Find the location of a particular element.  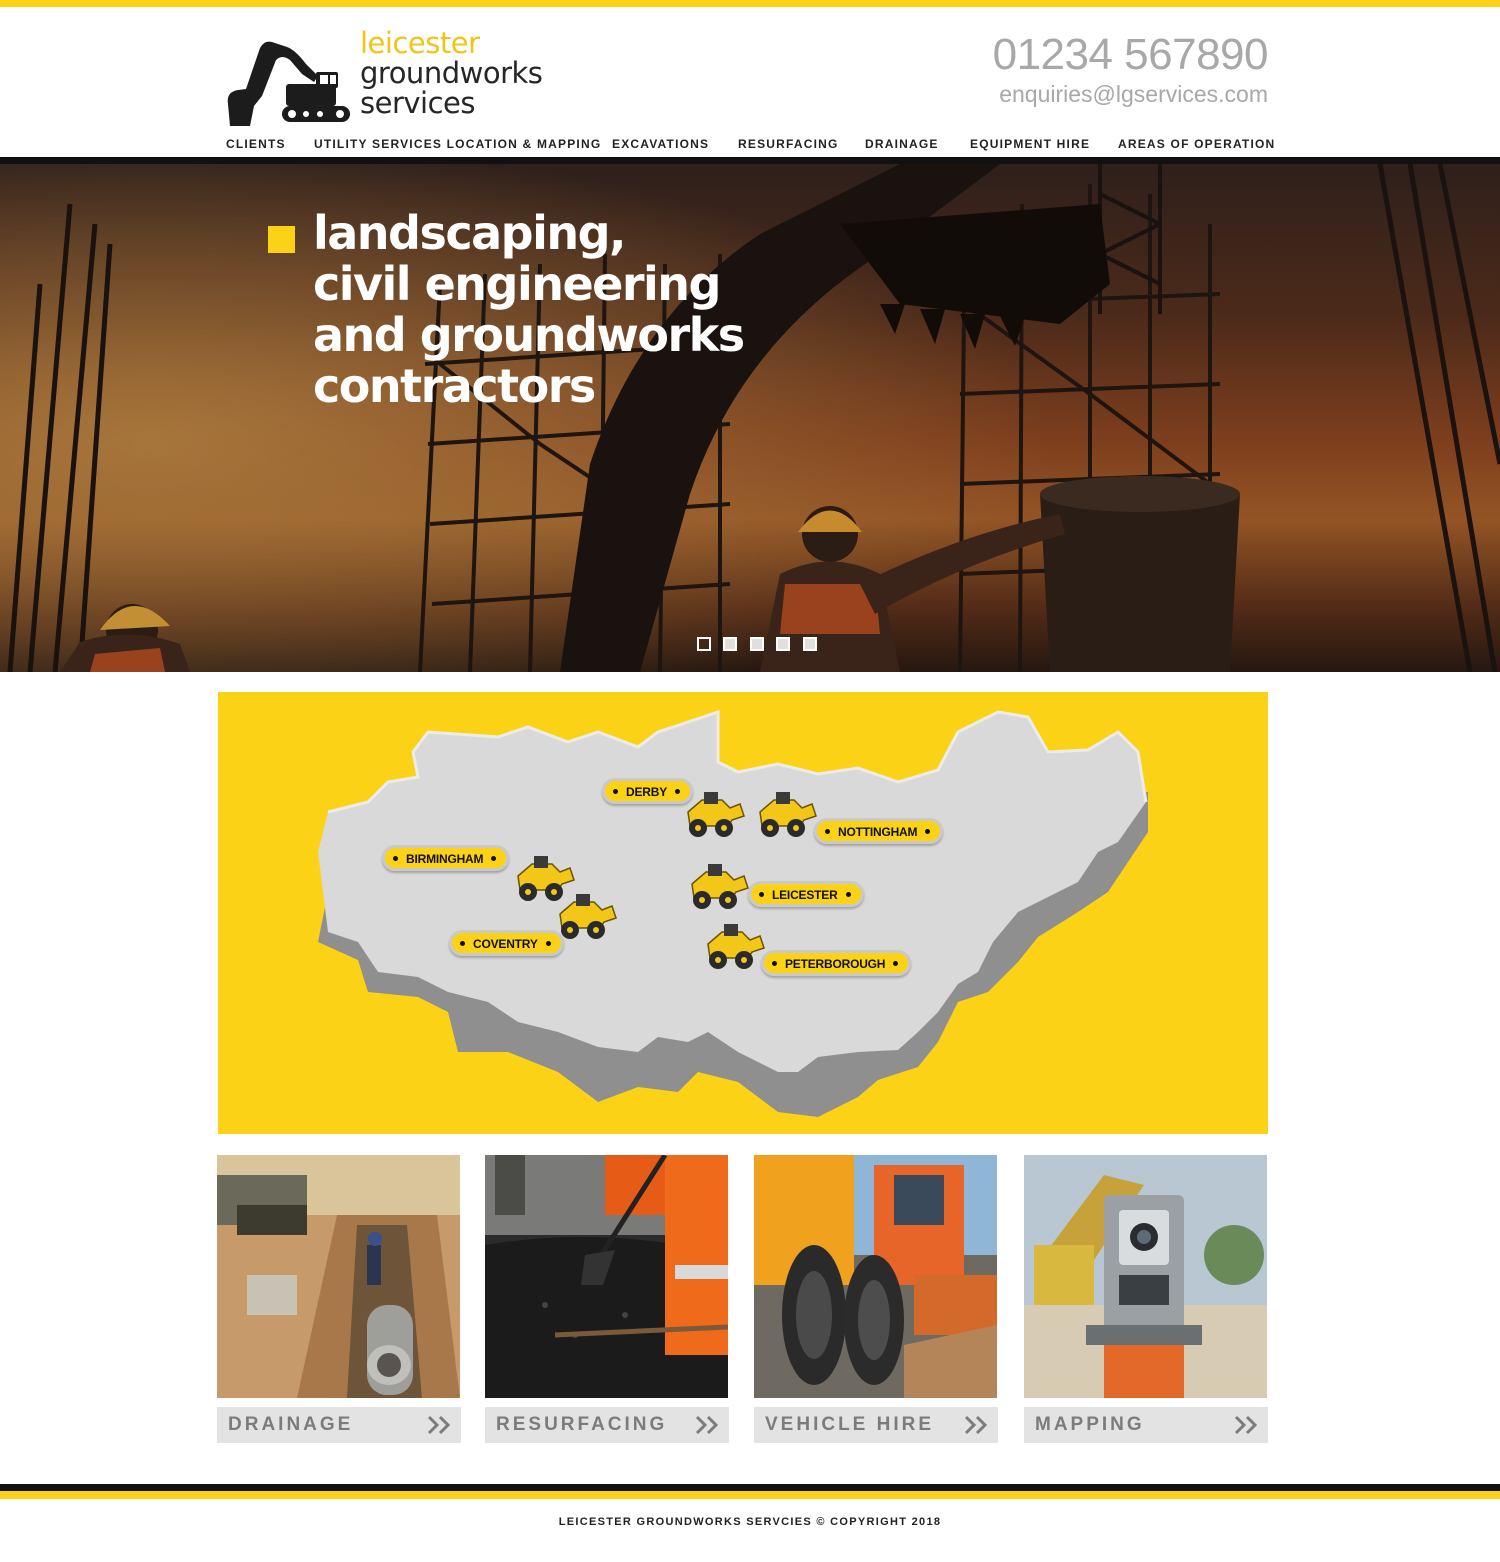

service-label: VEHICLE HIRE is located at coordinates (850, 1424).